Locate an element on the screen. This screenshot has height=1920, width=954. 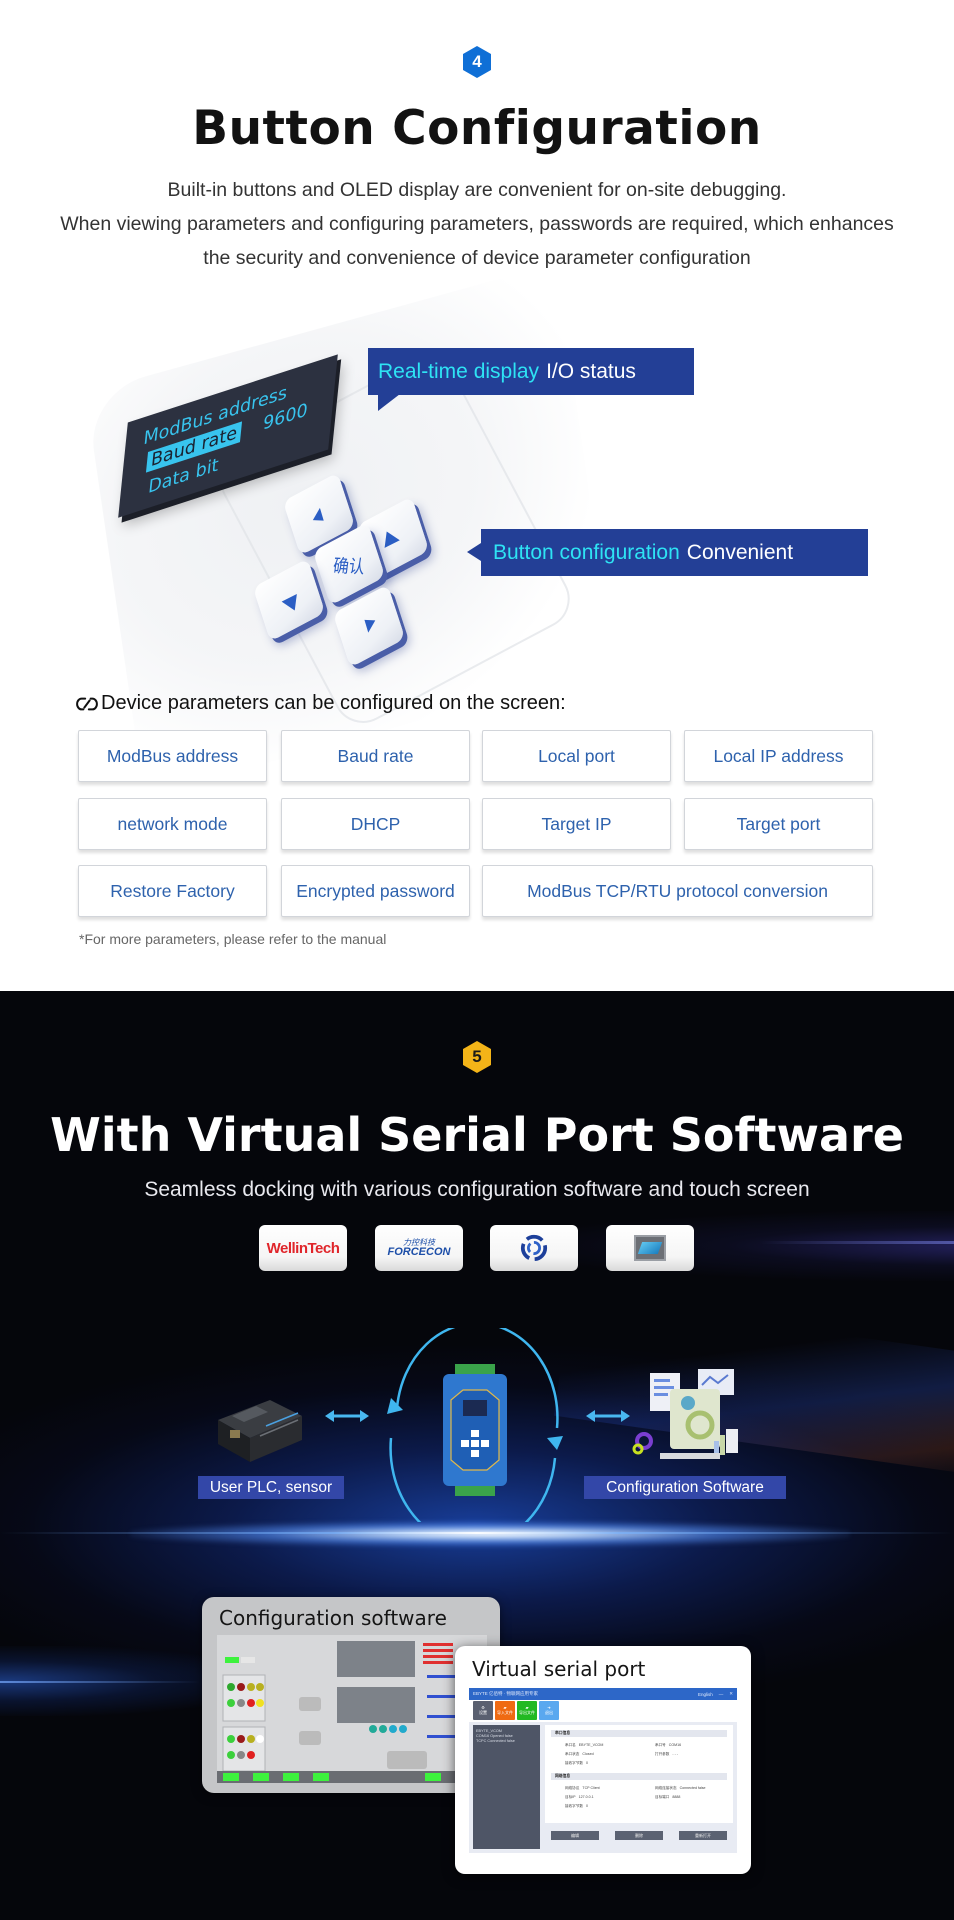
param-target-port: Target port is located at coordinates (778, 824).